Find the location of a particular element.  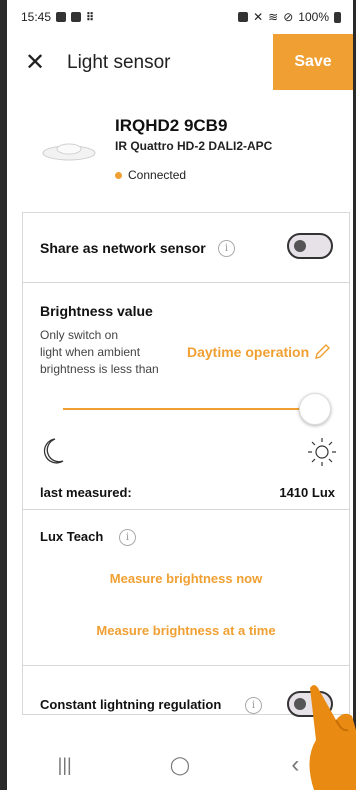

grid-dots-icon: ⠿ is located at coordinates (90, 17).